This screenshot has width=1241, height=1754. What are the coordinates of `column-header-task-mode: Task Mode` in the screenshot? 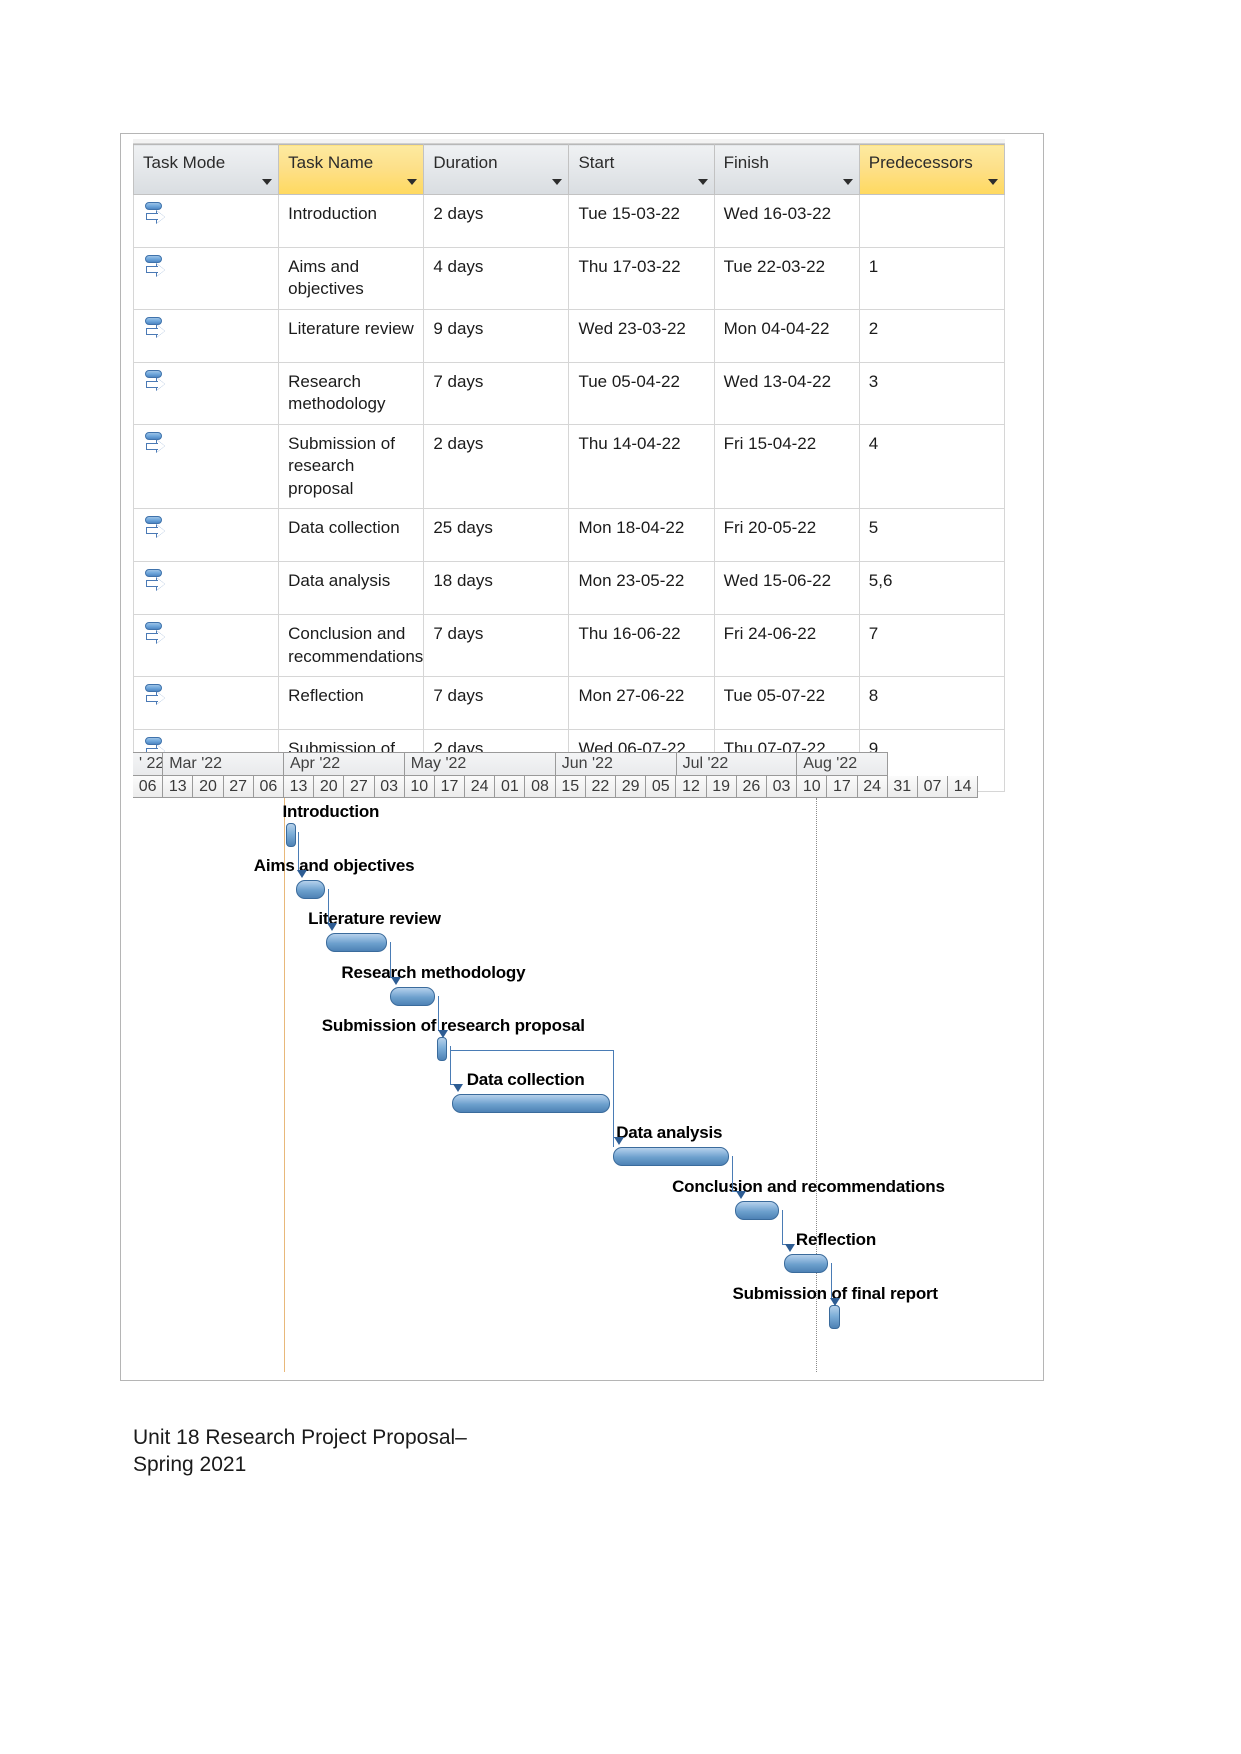 It's located at (206, 169).